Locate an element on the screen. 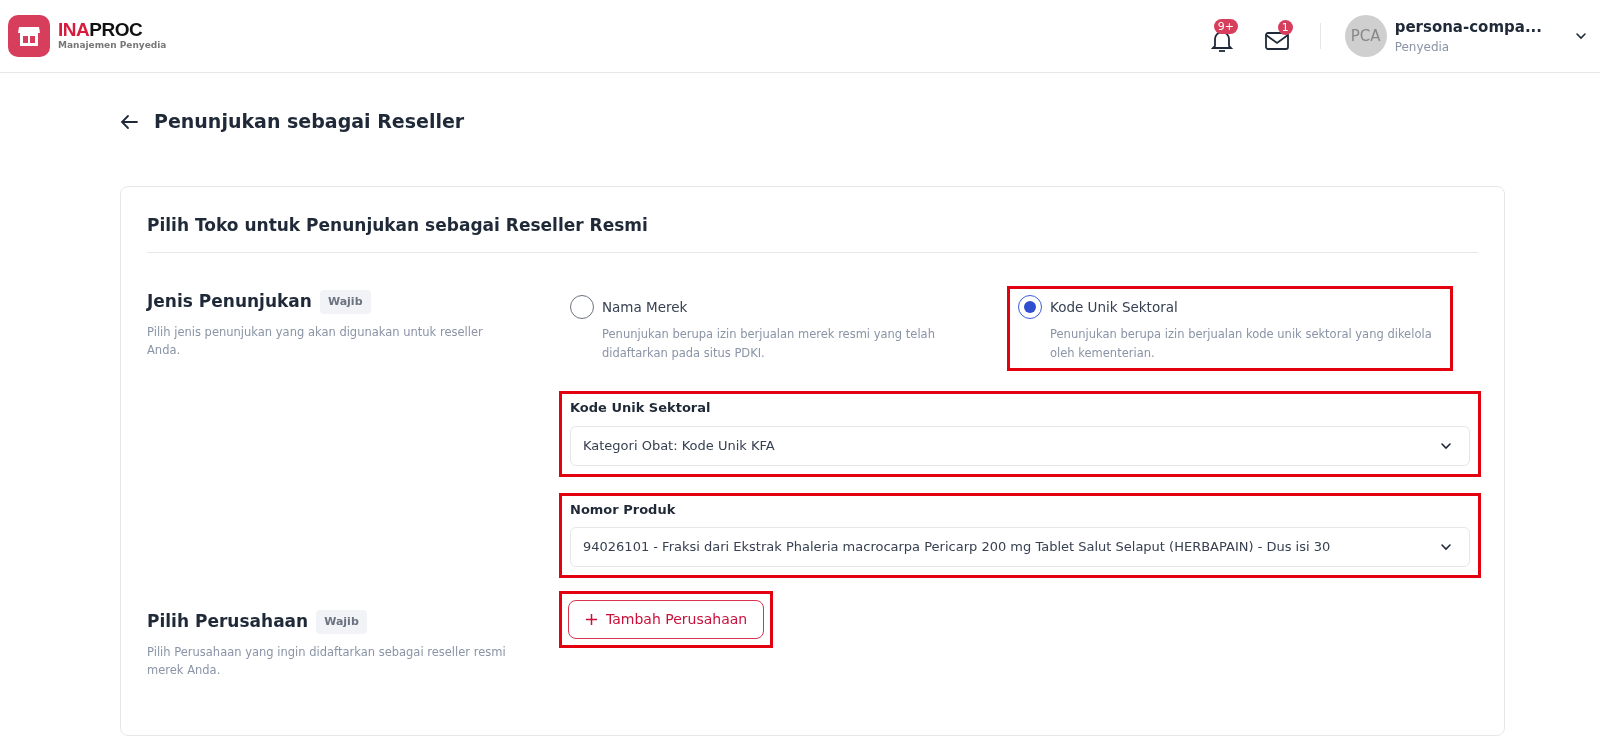 This screenshot has width=1600, height=751. add-company-button: Tambah Perusahaan is located at coordinates (666, 620).